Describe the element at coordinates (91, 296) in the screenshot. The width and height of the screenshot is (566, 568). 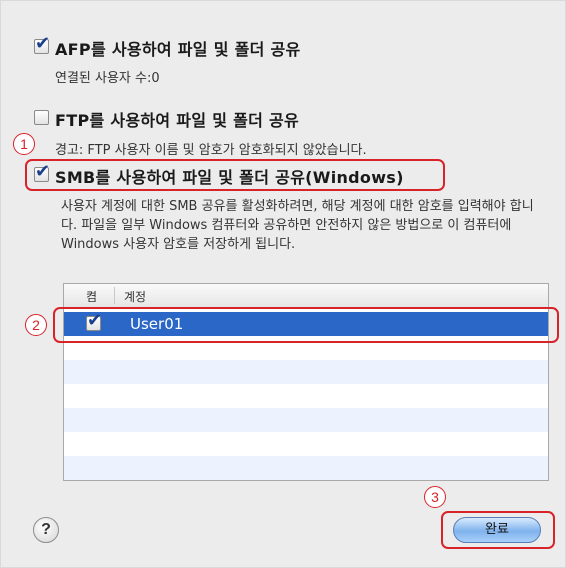
I see `column-header-on: 켬` at that location.